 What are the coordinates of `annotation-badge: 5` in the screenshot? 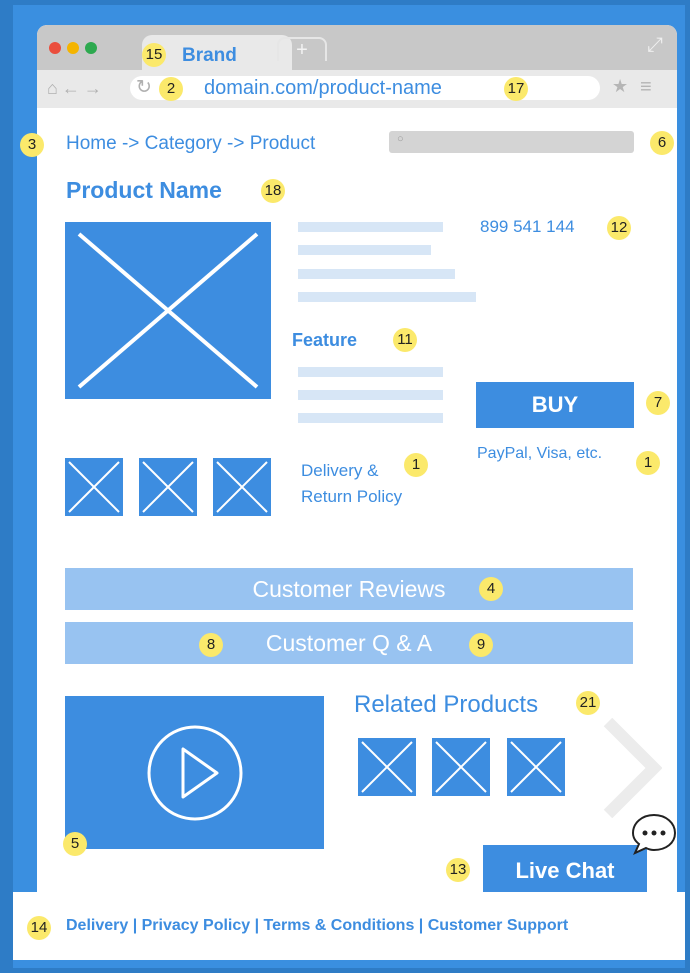 It's located at (75, 844).